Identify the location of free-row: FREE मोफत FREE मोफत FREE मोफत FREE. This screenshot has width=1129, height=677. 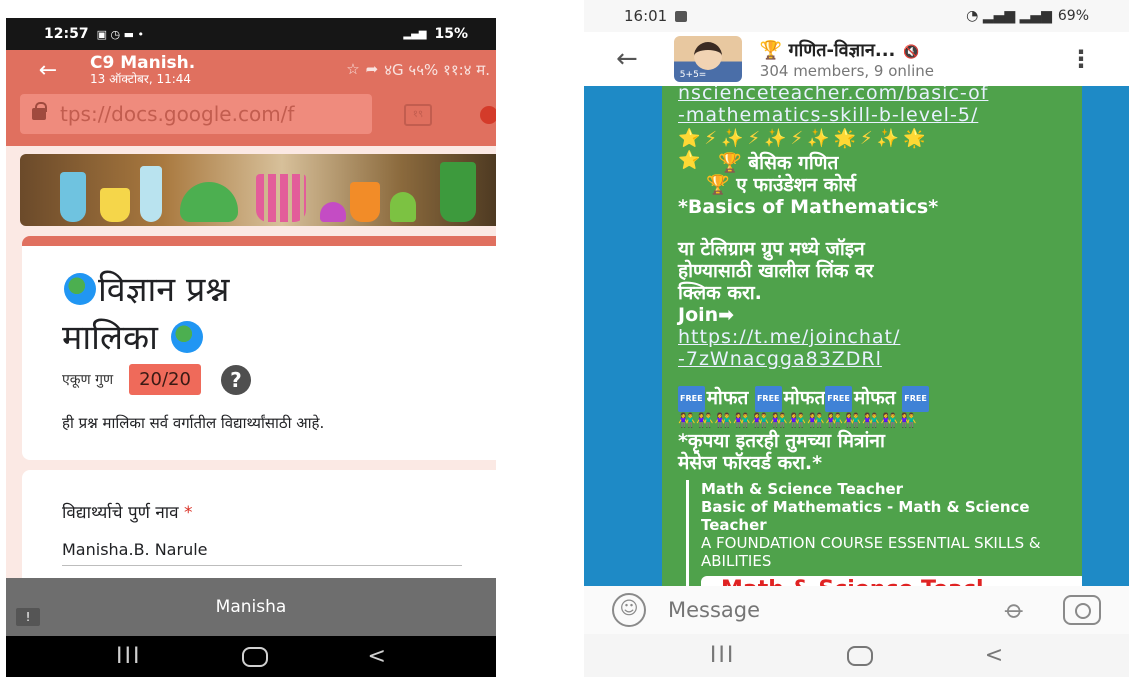
(880, 399).